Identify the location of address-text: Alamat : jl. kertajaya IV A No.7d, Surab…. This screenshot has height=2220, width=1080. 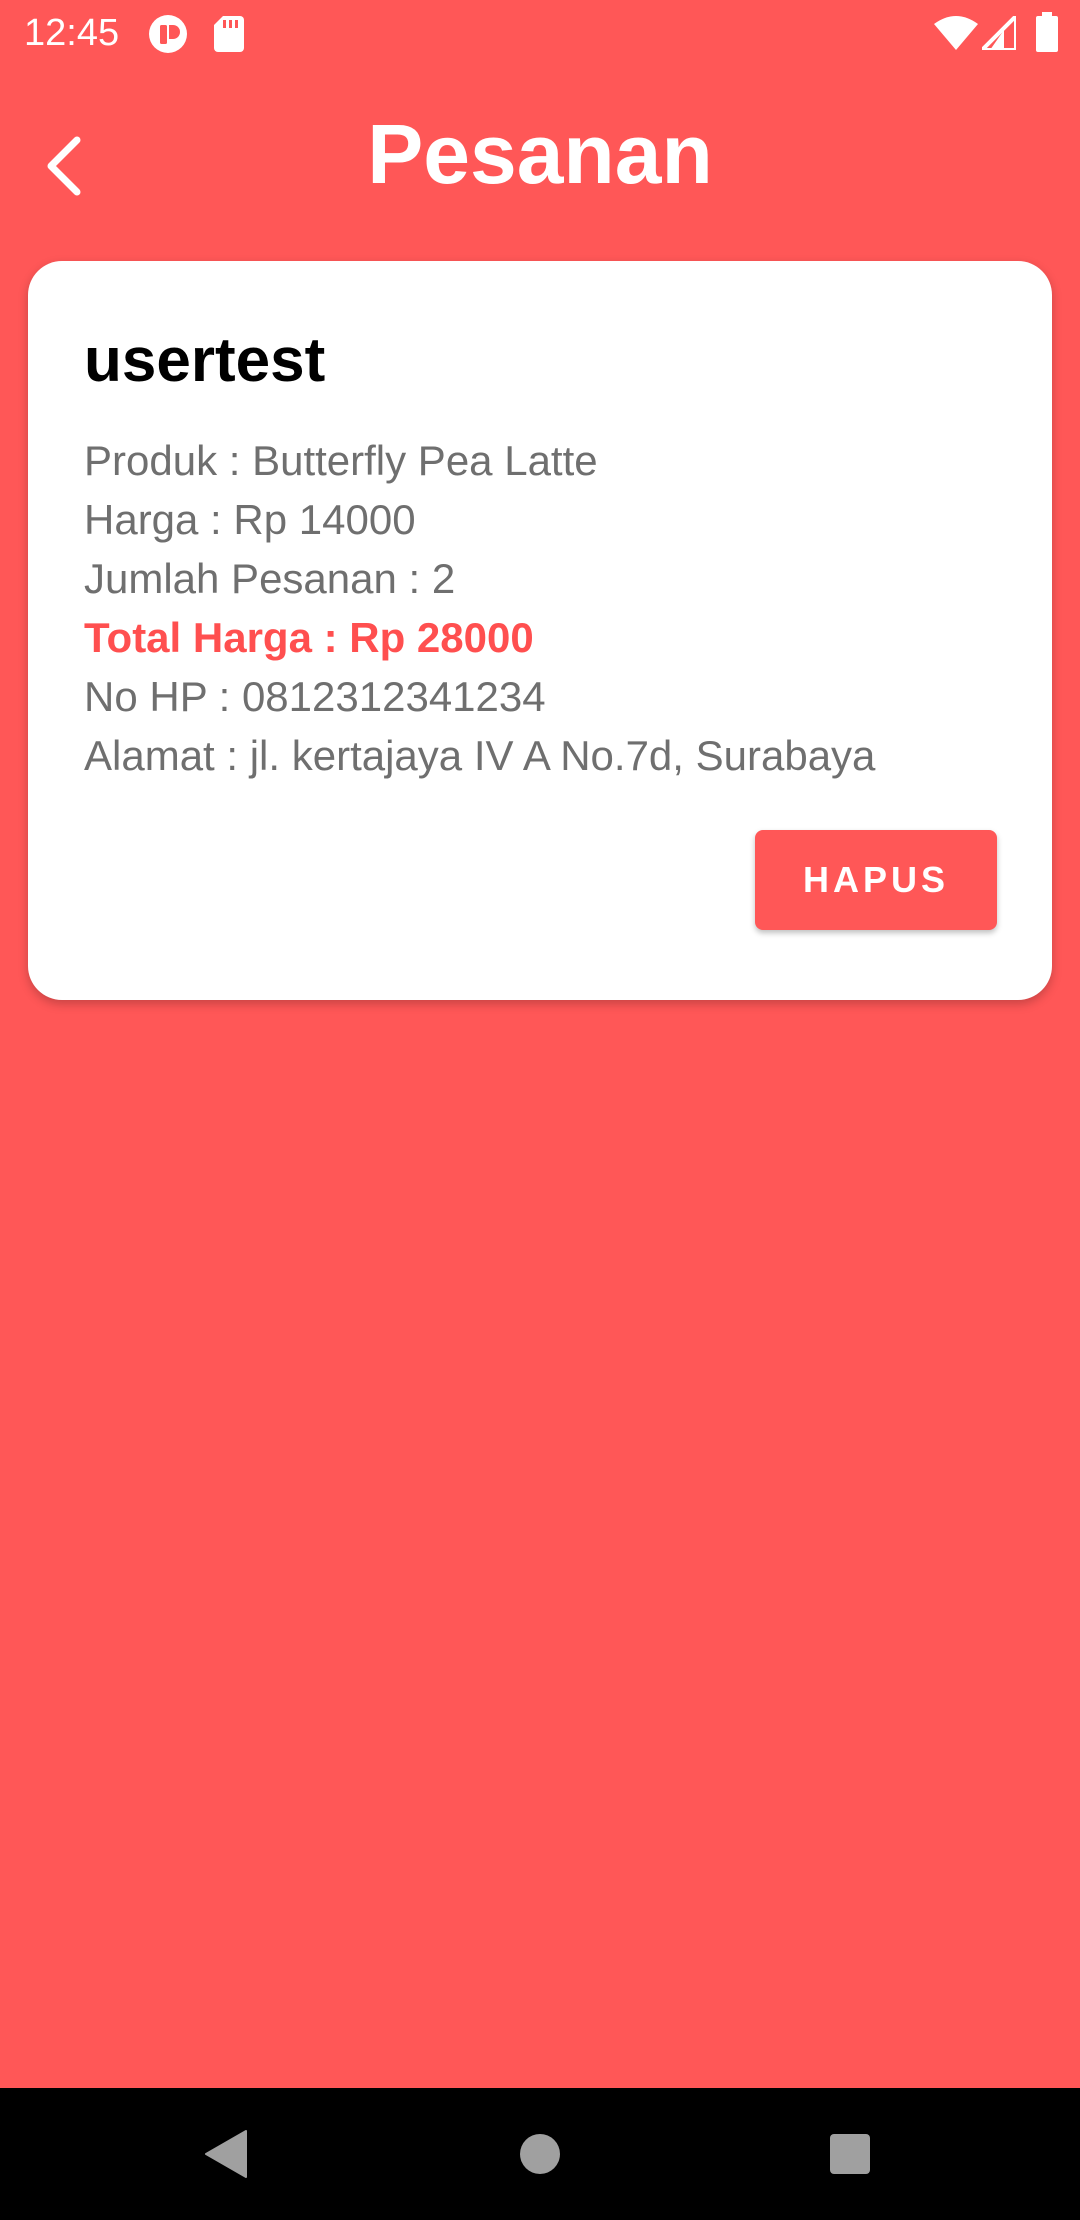
(480, 755).